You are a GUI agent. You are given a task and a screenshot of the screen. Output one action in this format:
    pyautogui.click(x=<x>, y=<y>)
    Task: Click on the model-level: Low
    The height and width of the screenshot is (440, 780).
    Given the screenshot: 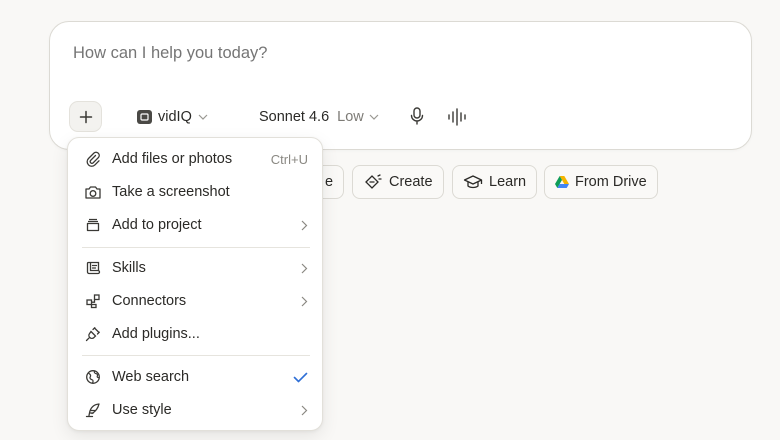 What is the action you would take?
    pyautogui.click(x=350, y=117)
    